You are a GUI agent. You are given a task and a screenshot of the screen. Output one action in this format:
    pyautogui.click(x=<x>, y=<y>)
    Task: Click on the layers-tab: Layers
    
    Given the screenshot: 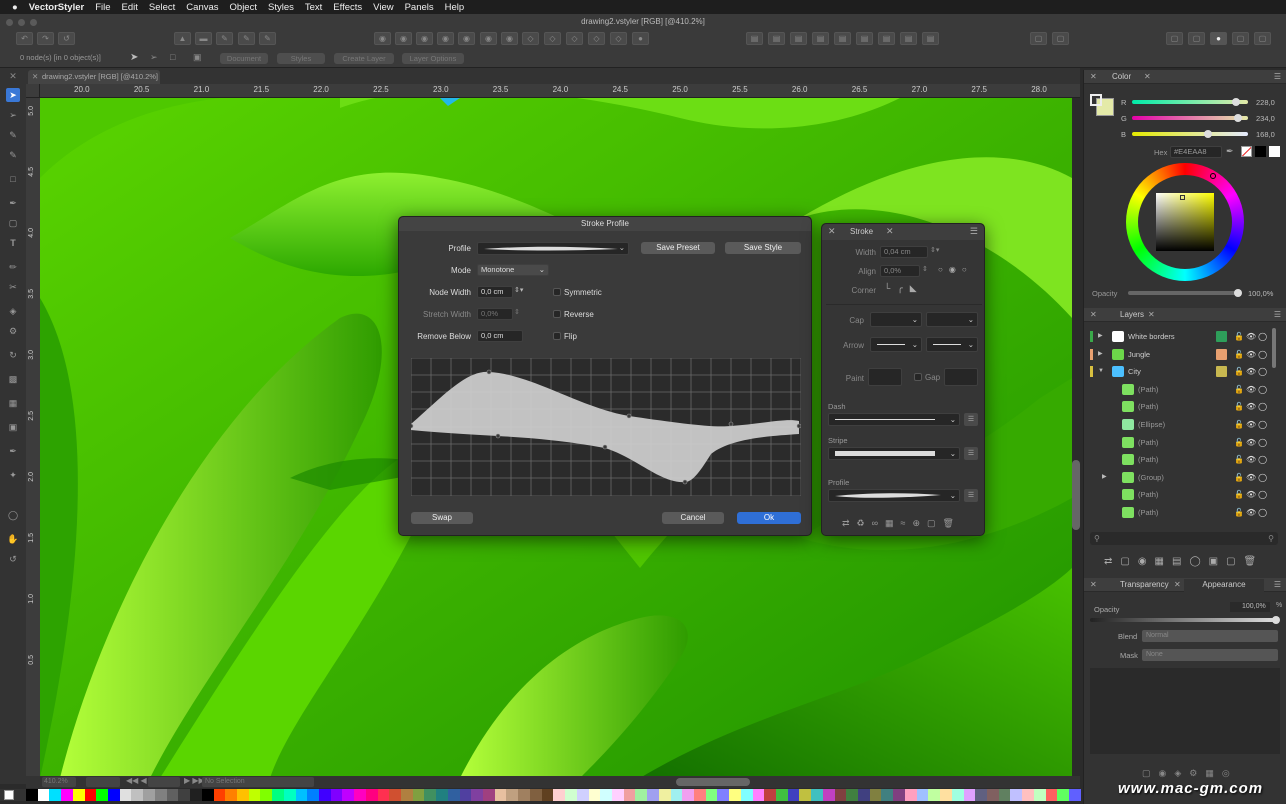 What is the action you would take?
    pyautogui.click(x=1132, y=315)
    